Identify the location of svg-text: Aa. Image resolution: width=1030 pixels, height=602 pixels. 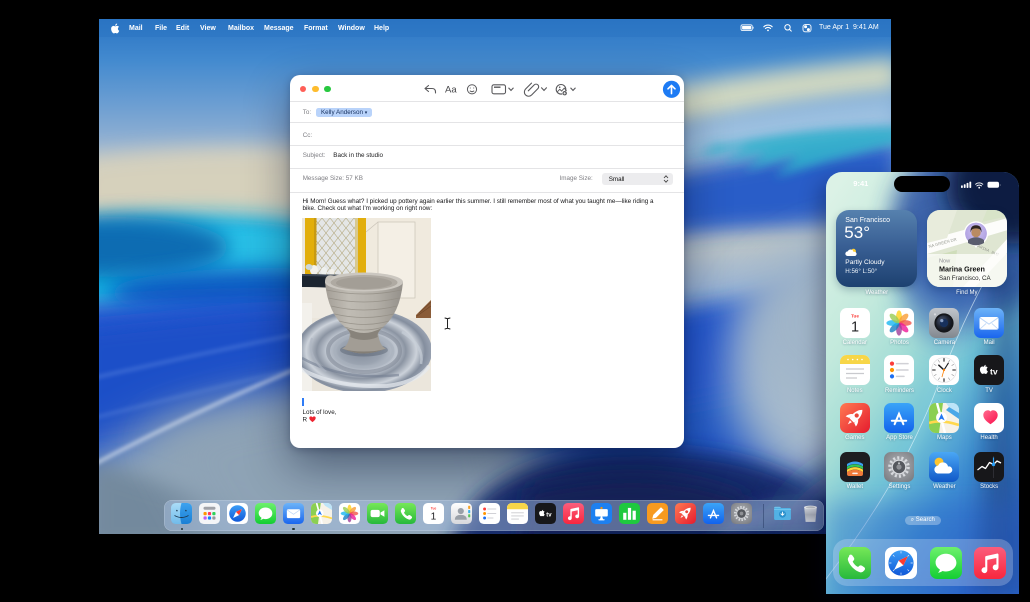
(451, 89).